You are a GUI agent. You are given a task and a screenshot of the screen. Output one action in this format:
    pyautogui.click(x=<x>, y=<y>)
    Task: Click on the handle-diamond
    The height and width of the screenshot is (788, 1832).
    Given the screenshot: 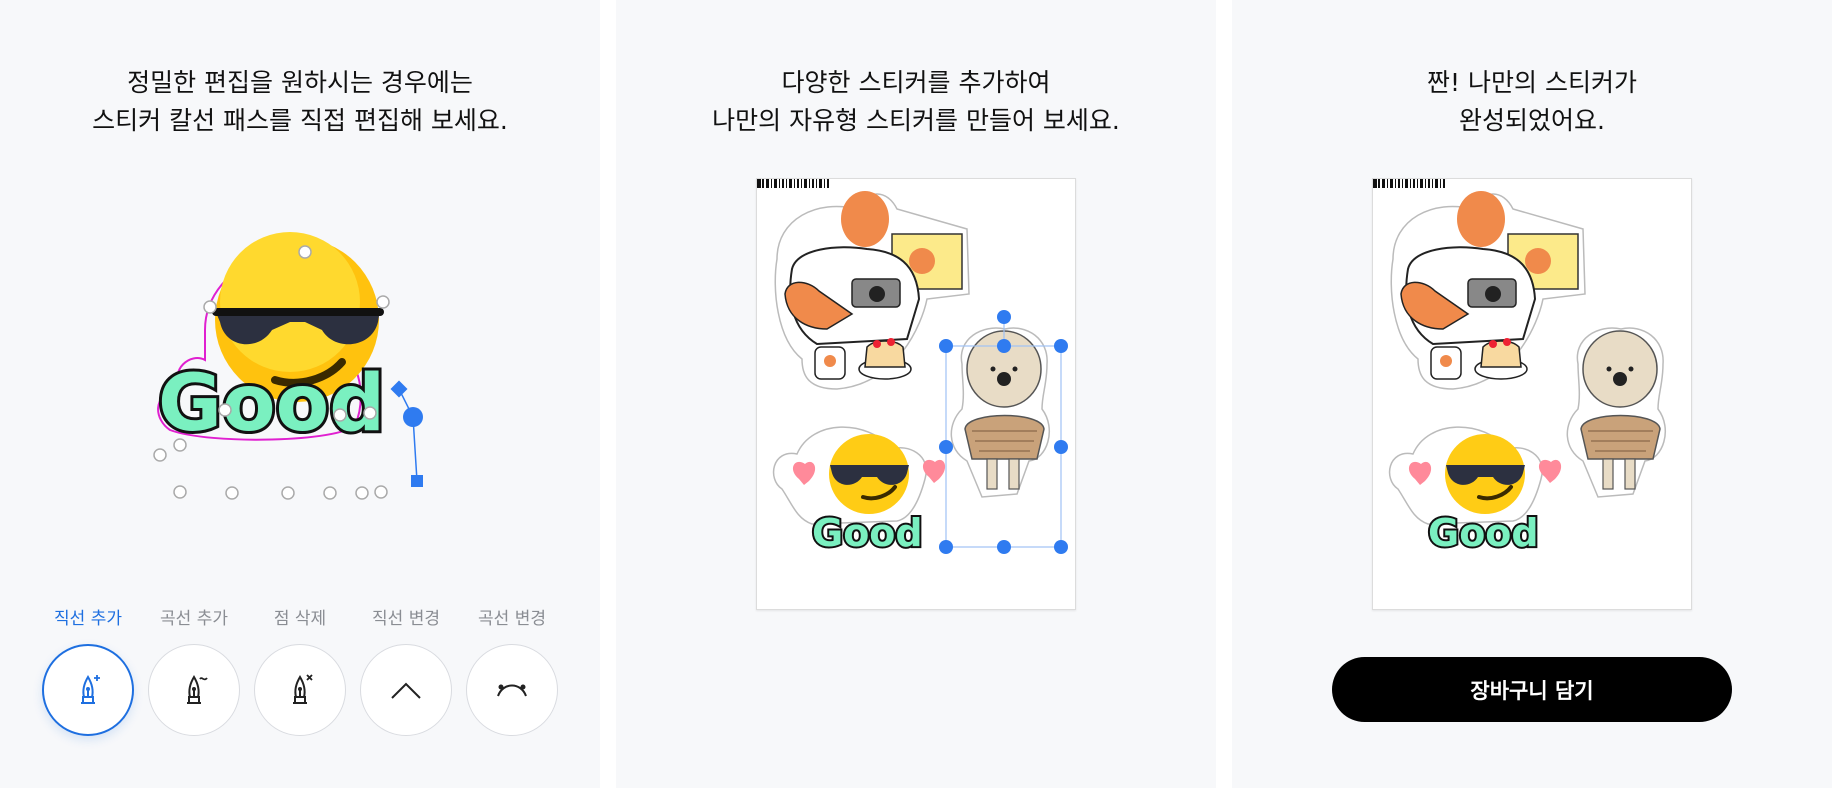 What is the action you would take?
    pyautogui.click(x=399, y=389)
    